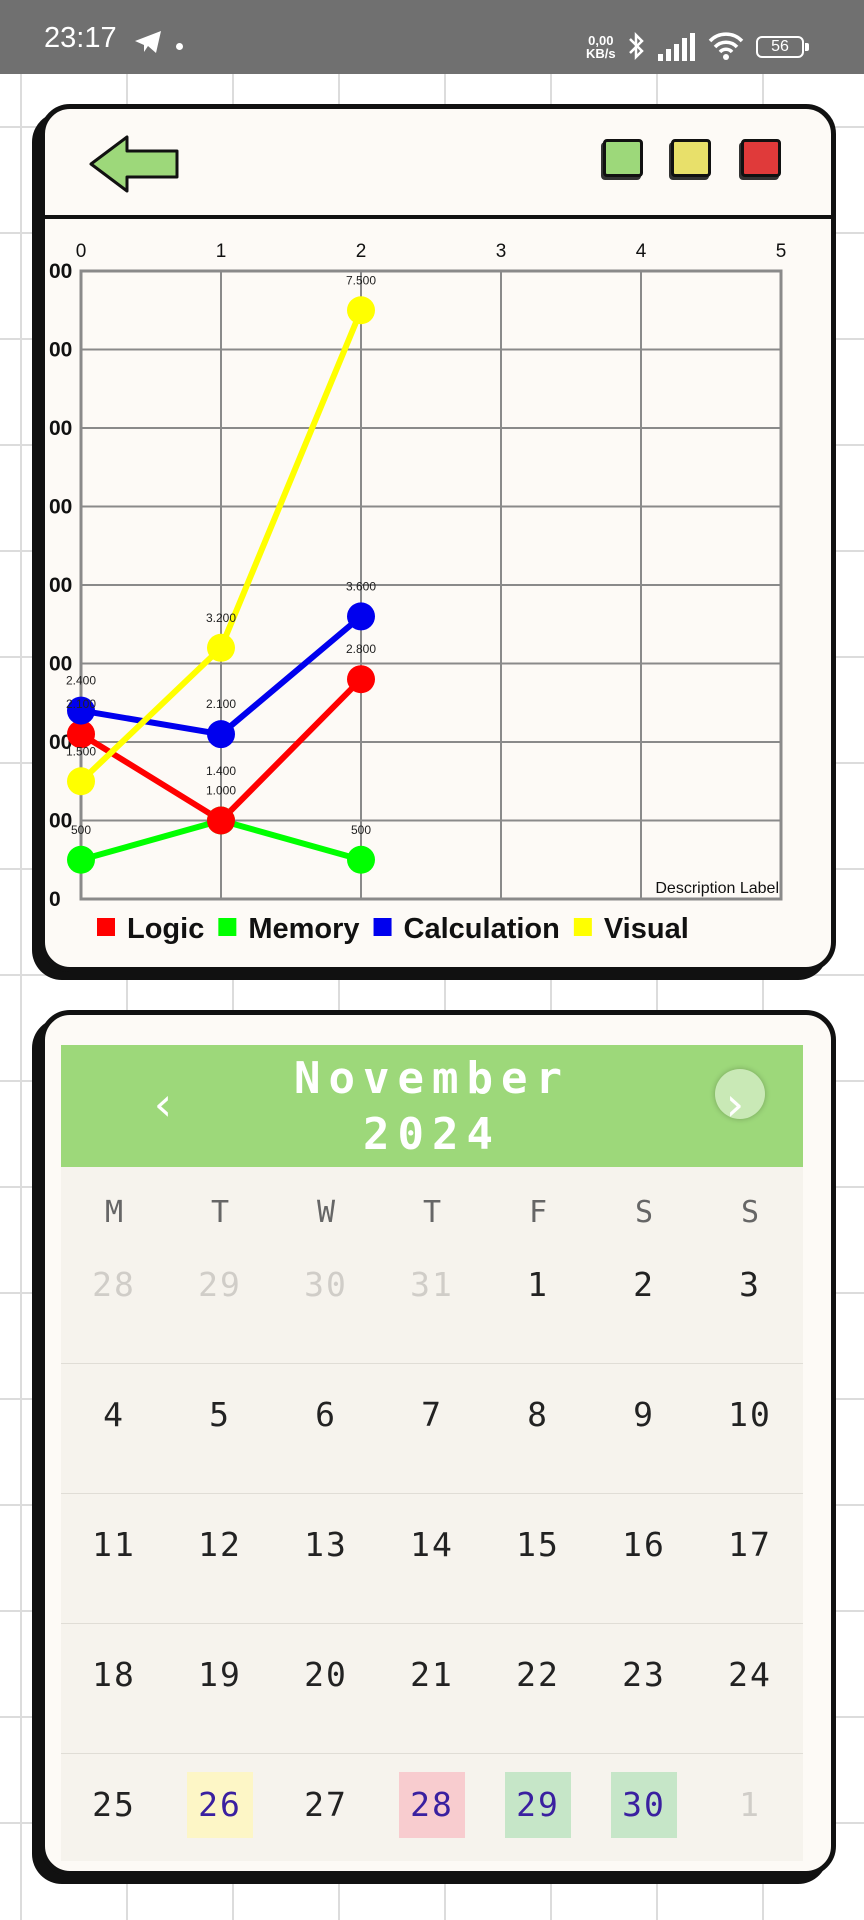 Image resolution: width=864 pixels, height=1920 pixels. Describe the element at coordinates (326, 1805) in the screenshot. I see `calendar-day: 27` at that location.